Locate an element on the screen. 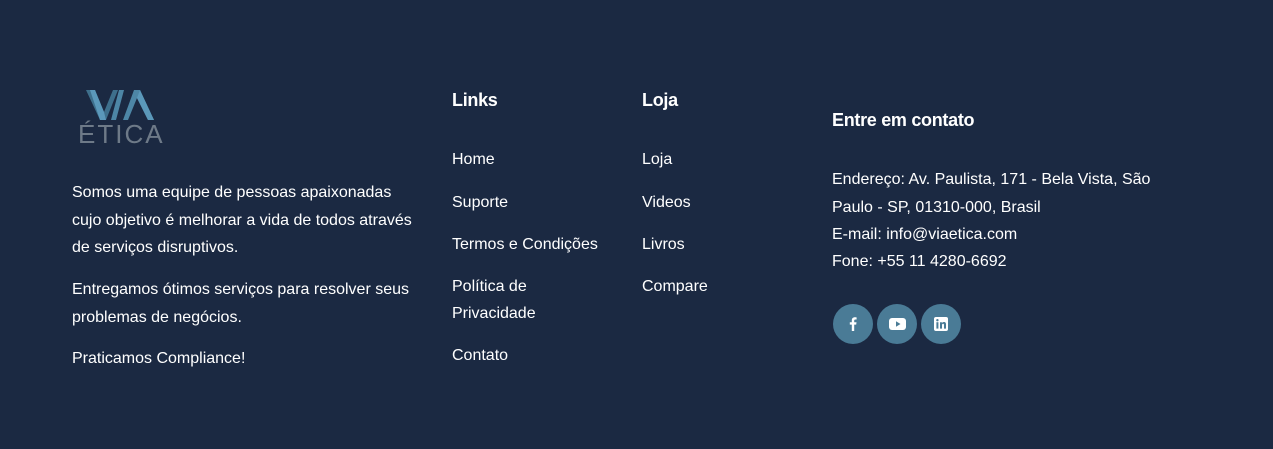 This screenshot has width=1273, height=449. facebook-icon is located at coordinates (853, 324).